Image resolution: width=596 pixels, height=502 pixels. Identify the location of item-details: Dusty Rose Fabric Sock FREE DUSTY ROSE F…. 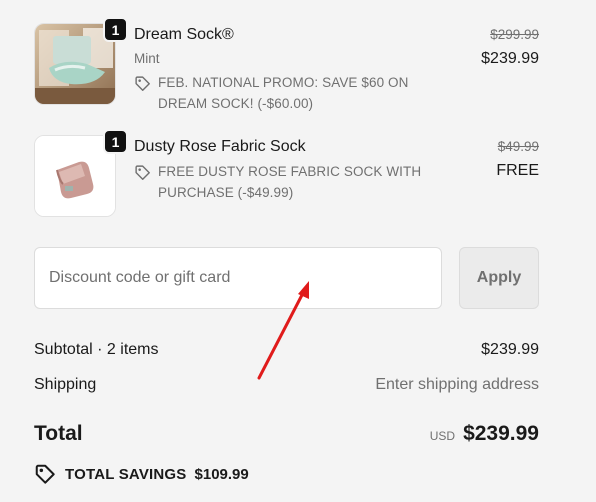
(294, 169).